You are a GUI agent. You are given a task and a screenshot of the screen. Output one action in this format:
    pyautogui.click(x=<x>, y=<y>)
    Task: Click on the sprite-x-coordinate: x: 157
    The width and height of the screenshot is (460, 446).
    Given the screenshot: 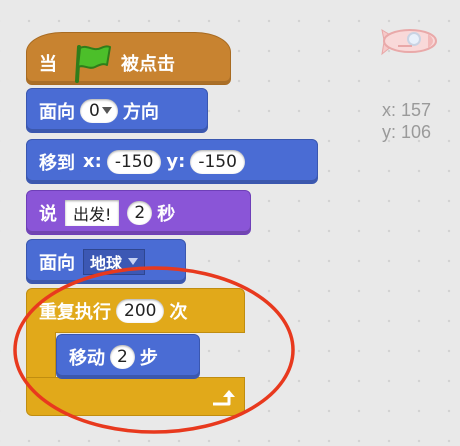 What is the action you would take?
    pyautogui.click(x=406, y=110)
    